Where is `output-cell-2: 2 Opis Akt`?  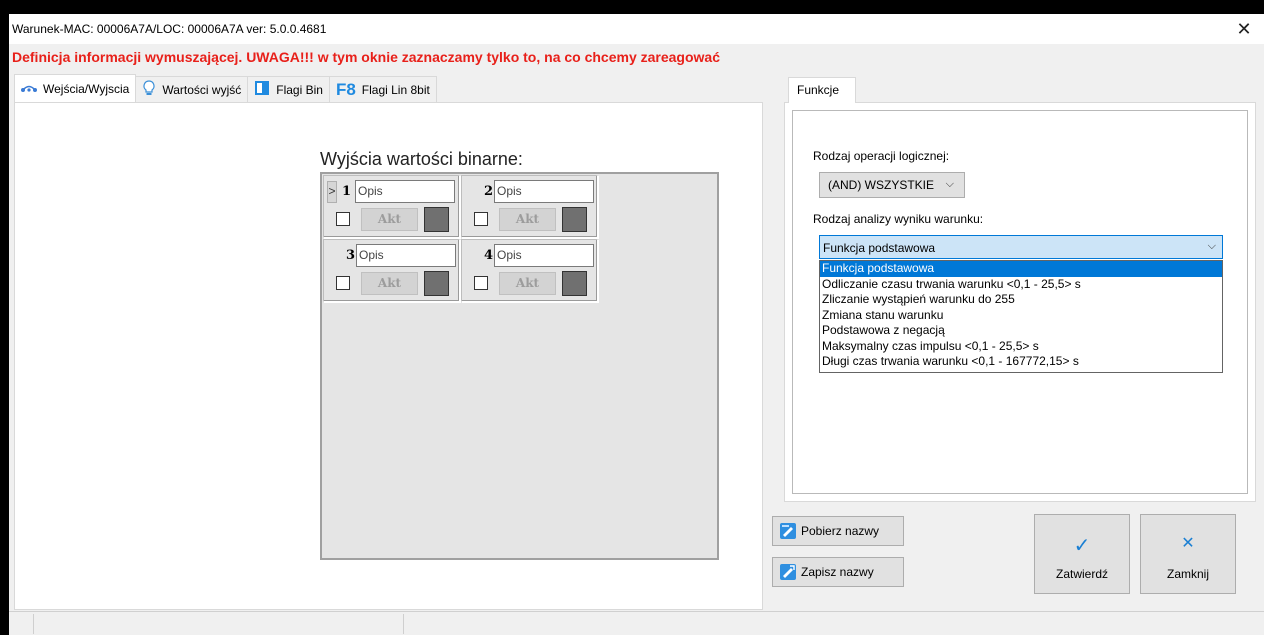 output-cell-2: 2 Opis Akt is located at coordinates (529, 206).